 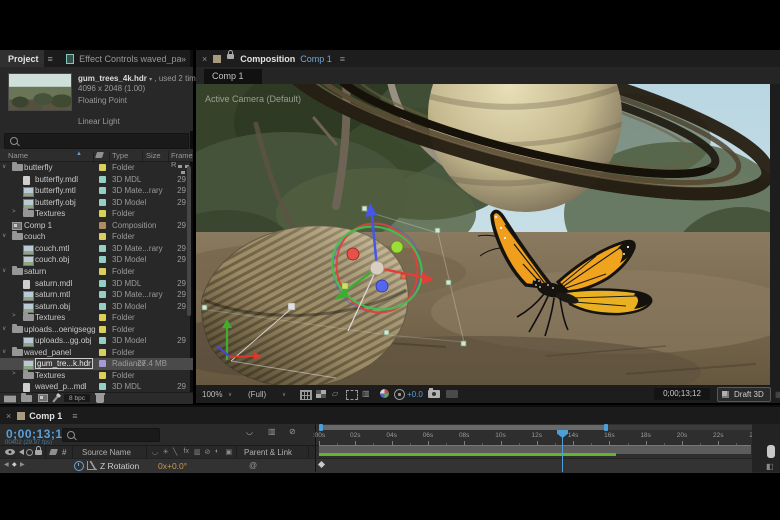 I want to click on add-keyframe-icon: ◆, so click(x=14, y=464).